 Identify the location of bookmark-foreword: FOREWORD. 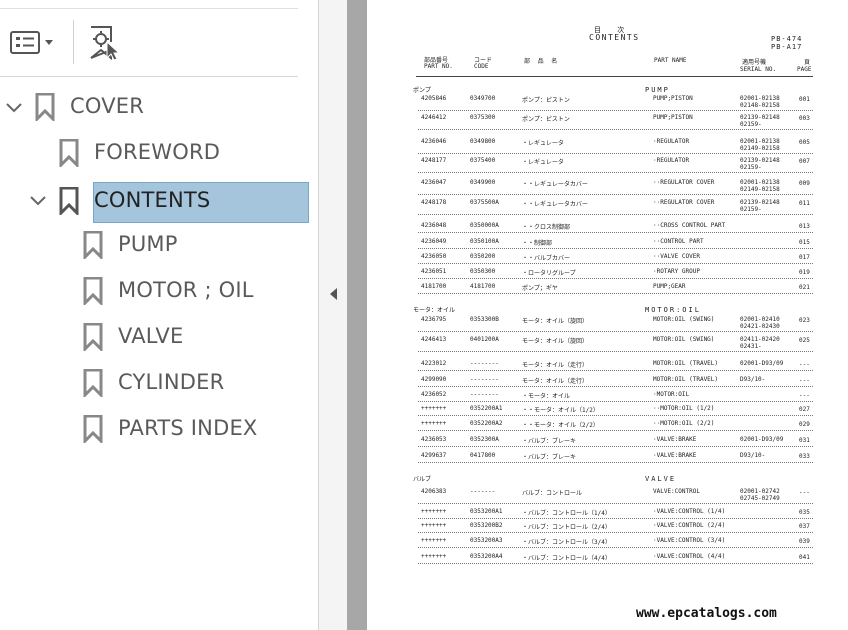
(150, 153).